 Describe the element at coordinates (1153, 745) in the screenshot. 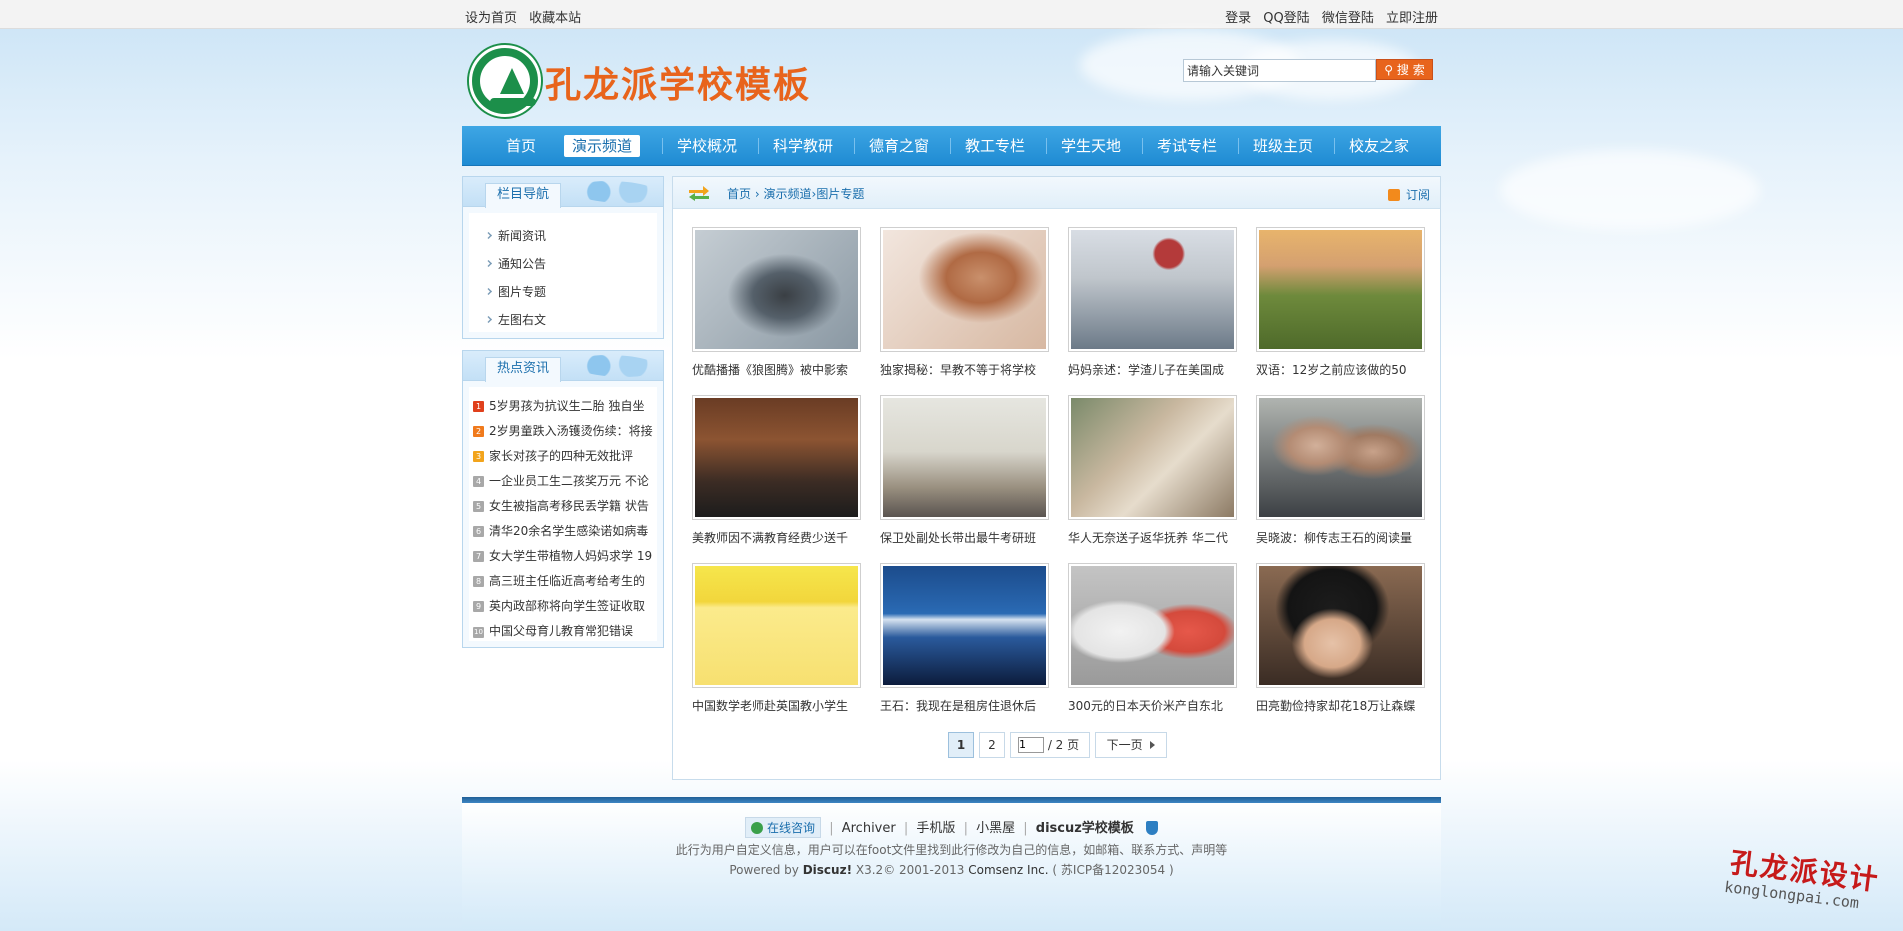

I see `caret-right-icon` at that location.